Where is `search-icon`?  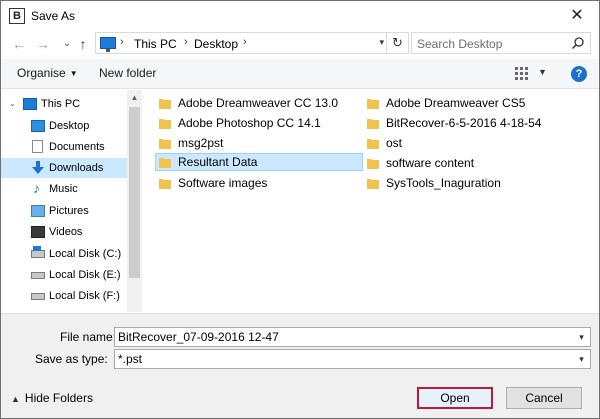 search-icon is located at coordinates (577, 43).